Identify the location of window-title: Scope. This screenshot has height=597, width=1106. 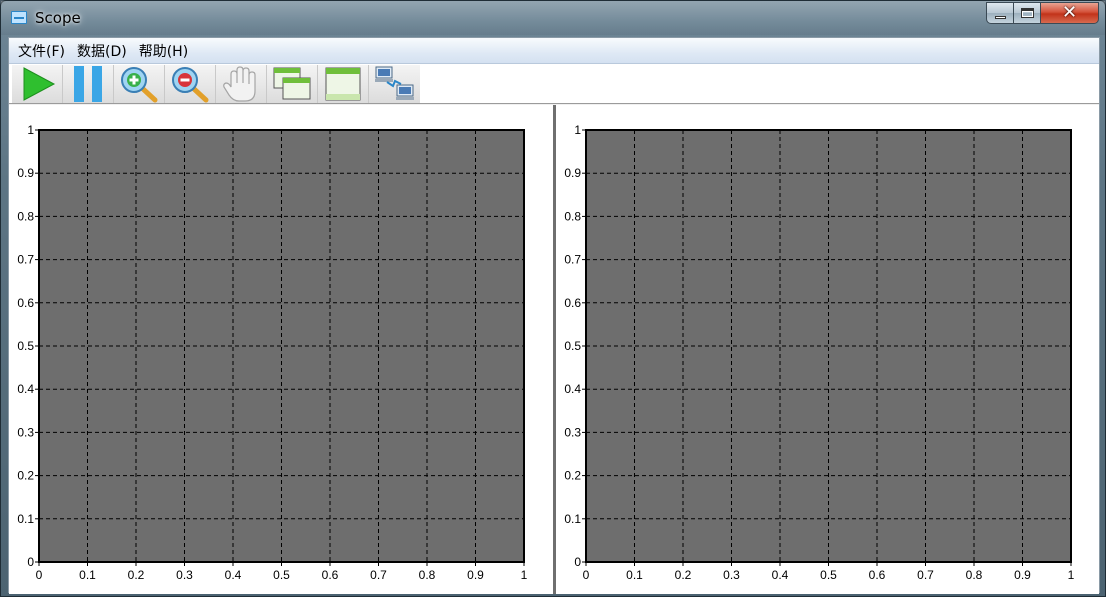
(58, 18).